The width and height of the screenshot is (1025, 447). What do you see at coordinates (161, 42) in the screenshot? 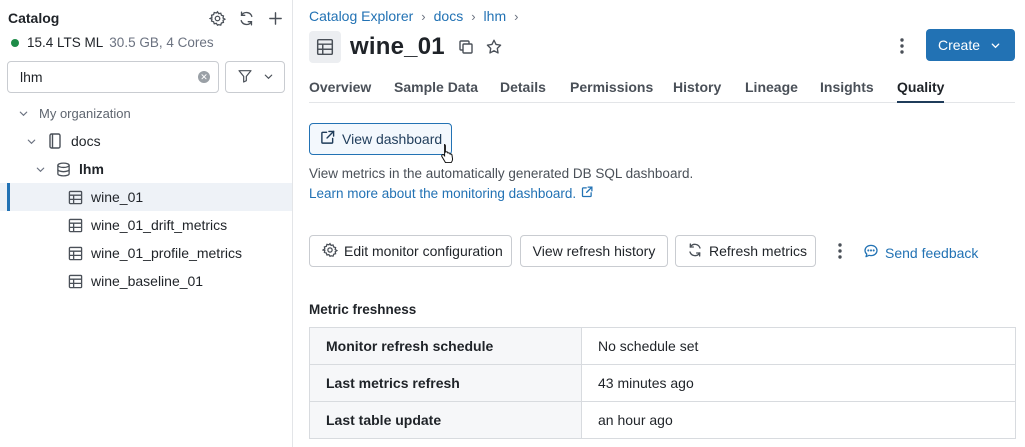
I see `cluster-spec: 30.5 GB, 4 Cores` at bounding box center [161, 42].